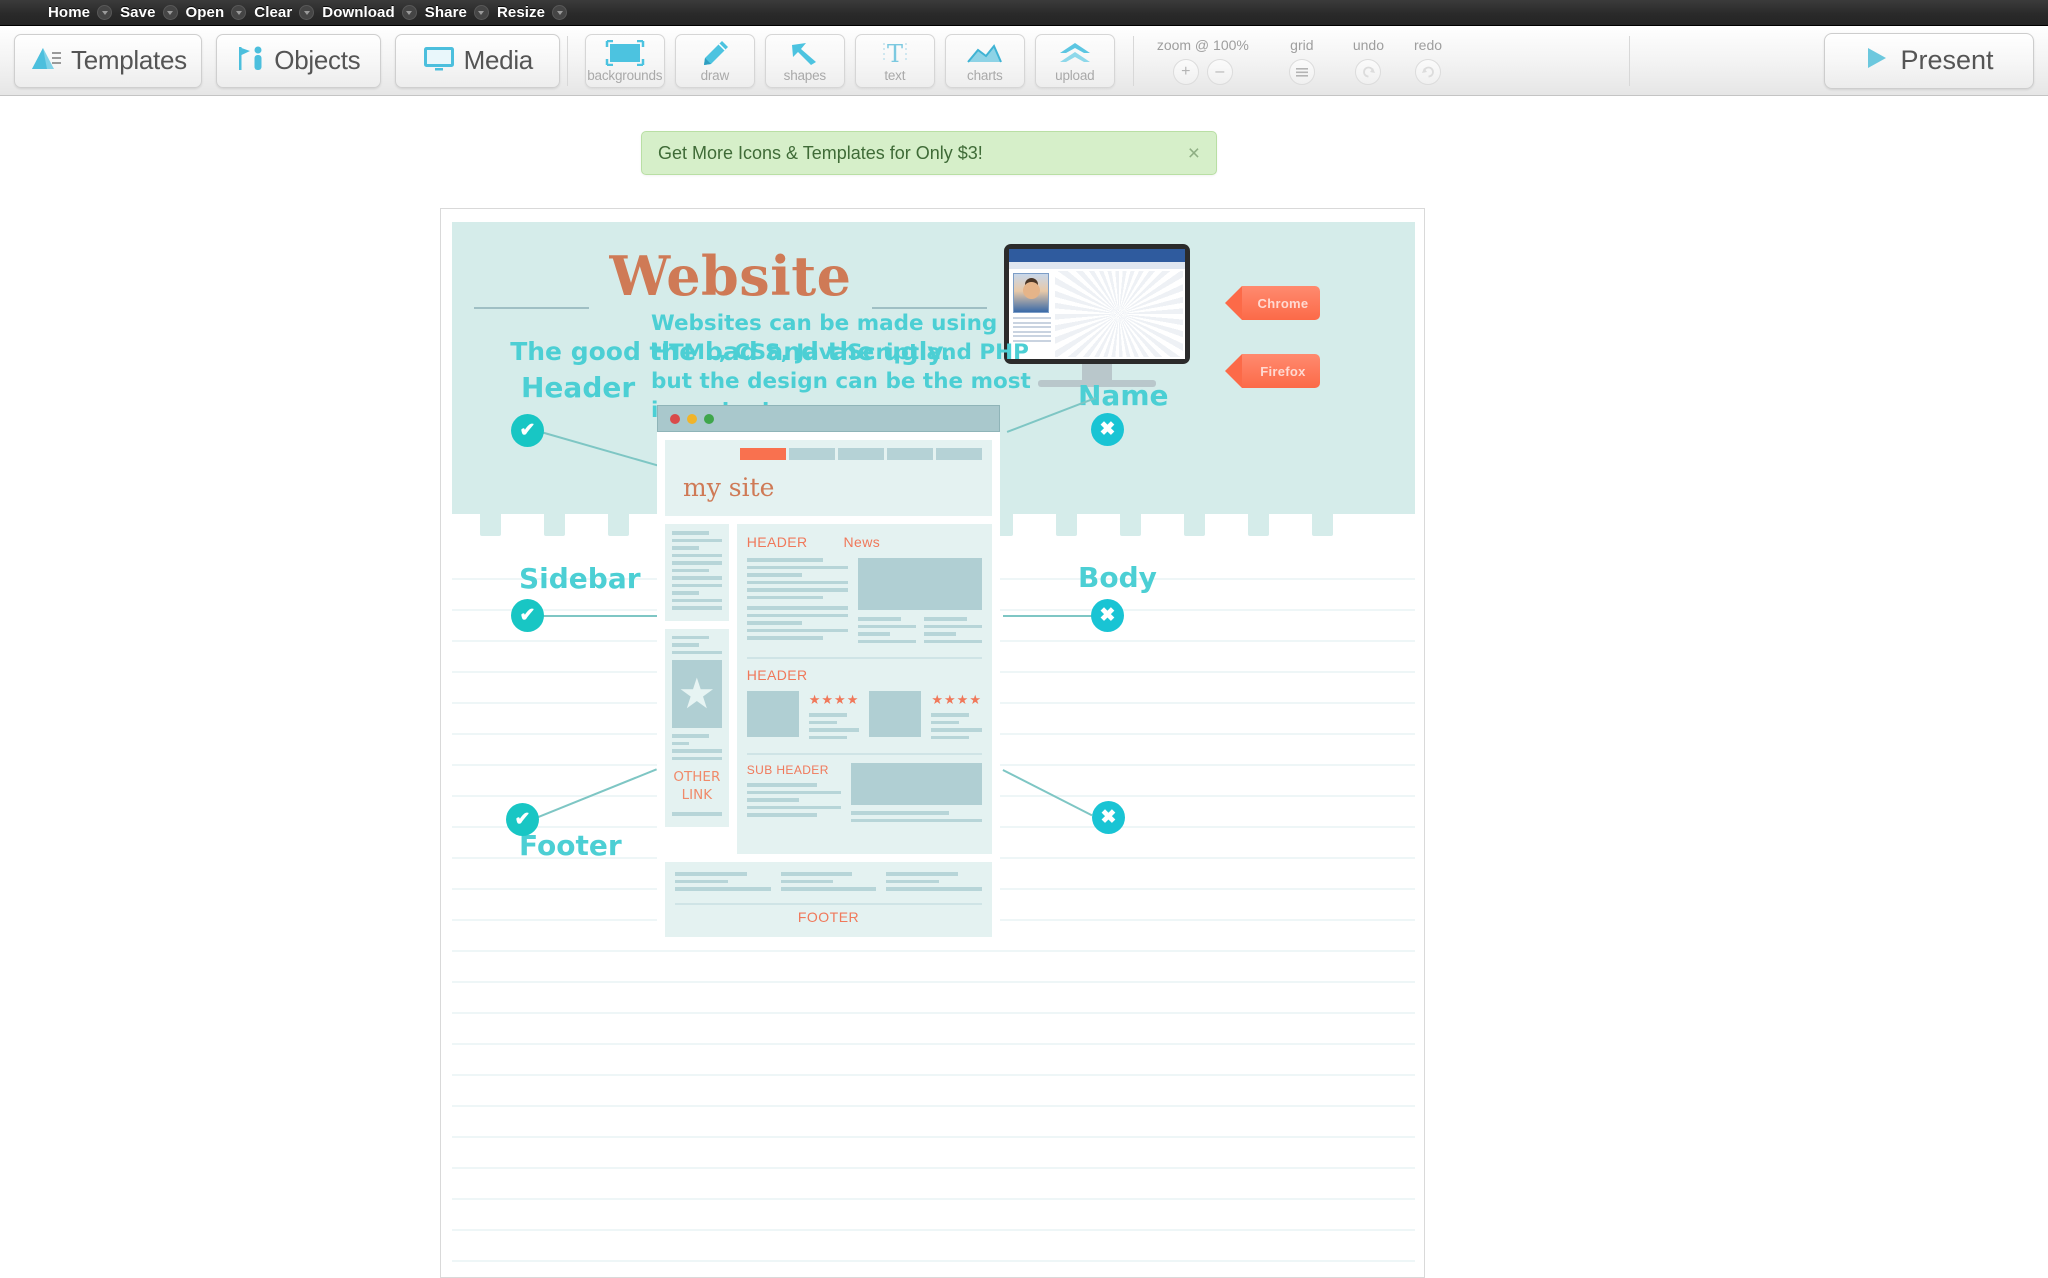 The image size is (2048, 1278). What do you see at coordinates (715, 75) in the screenshot?
I see `draw-caption: draw` at bounding box center [715, 75].